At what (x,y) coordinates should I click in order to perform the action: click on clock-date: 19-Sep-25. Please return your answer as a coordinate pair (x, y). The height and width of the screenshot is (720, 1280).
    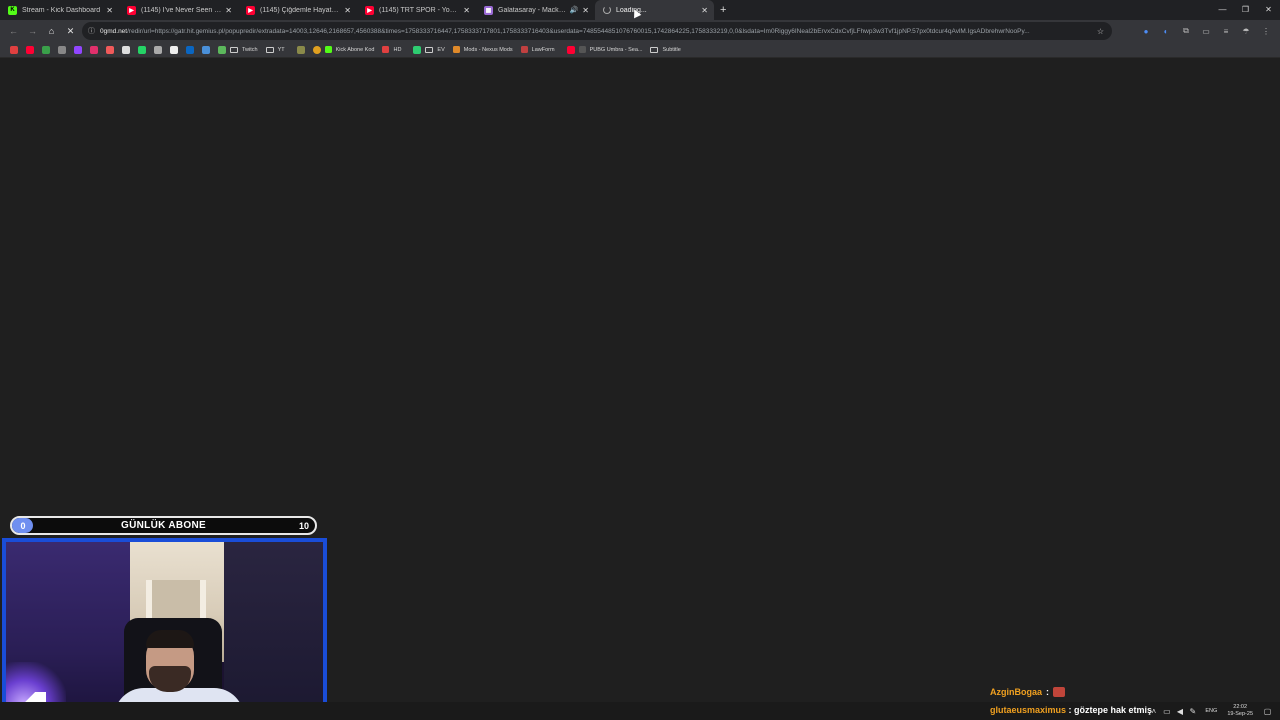
    Looking at the image, I should click on (1240, 714).